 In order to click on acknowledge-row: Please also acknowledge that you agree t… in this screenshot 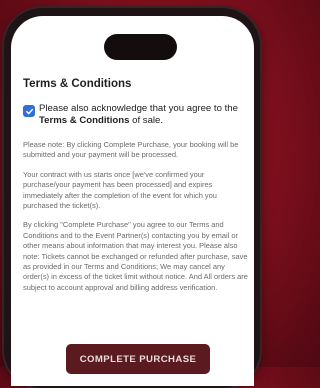, I will do `click(136, 115)`.